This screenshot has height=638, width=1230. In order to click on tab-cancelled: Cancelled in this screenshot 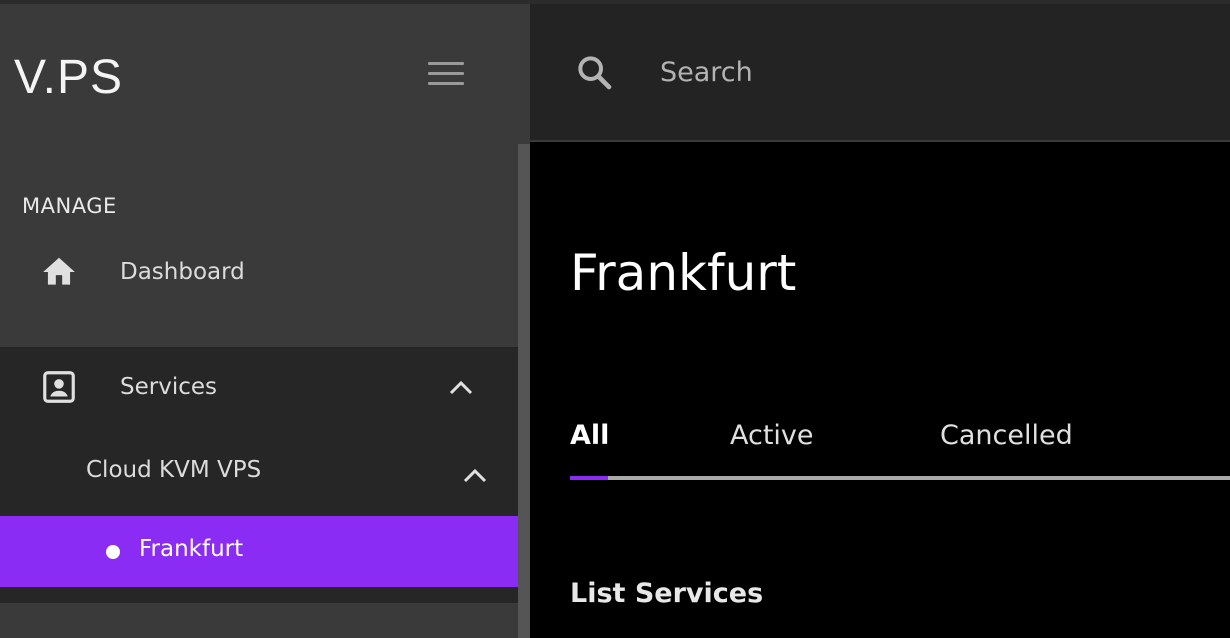, I will do `click(1006, 435)`.